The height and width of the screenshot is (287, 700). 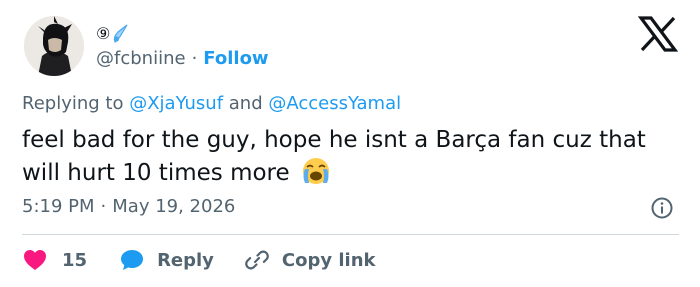 What do you see at coordinates (103, 33) in the screenshot?
I see `name-glyph: ⑨` at bounding box center [103, 33].